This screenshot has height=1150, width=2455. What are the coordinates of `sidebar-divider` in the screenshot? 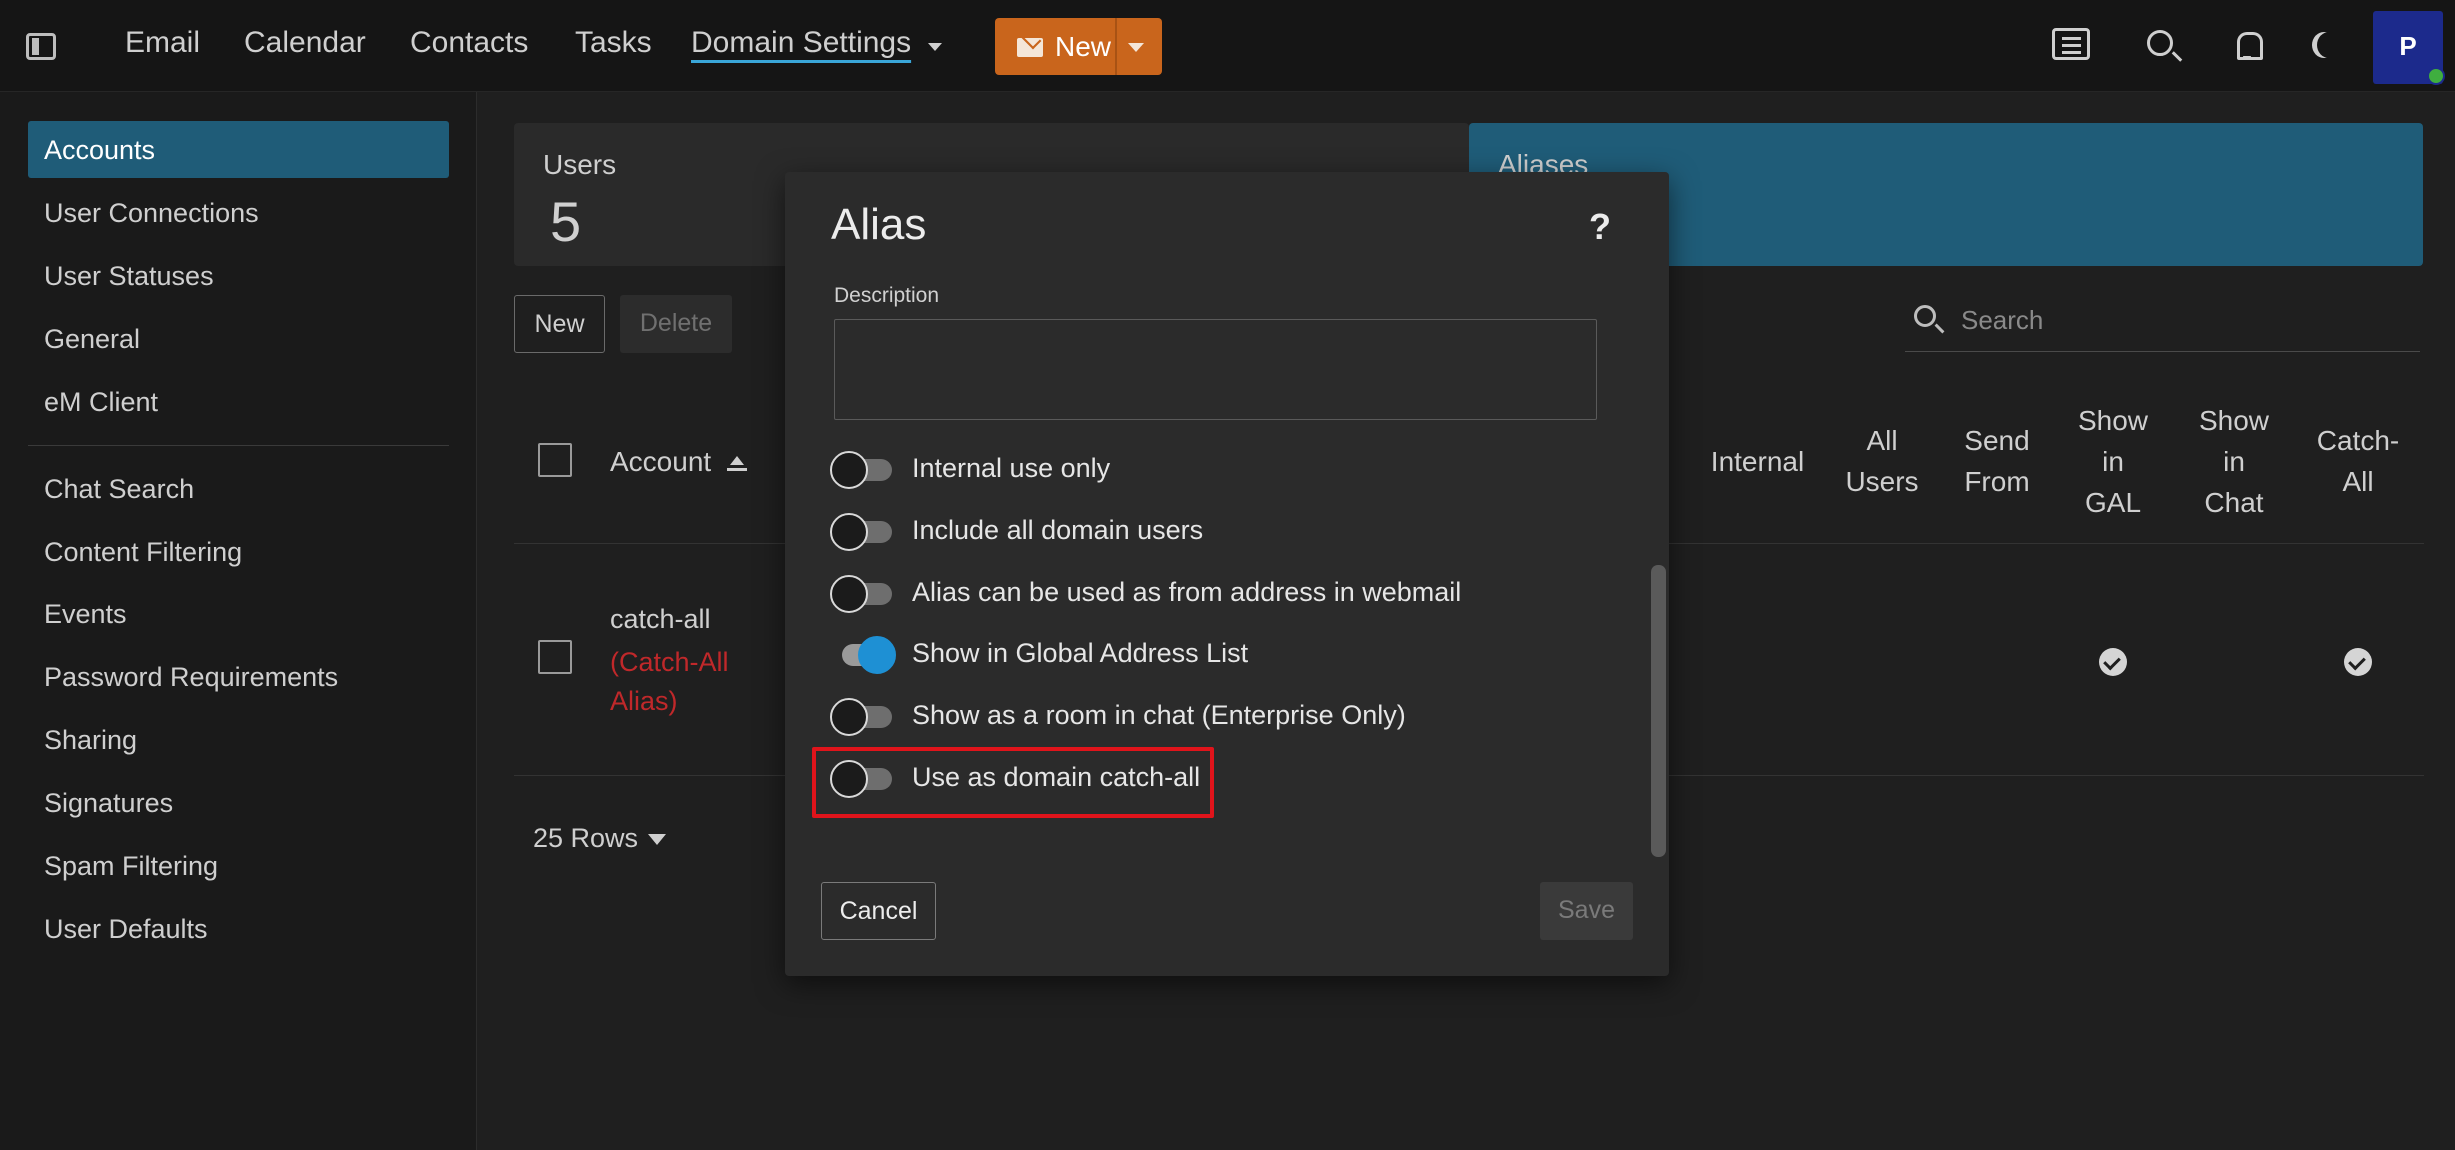 It's located at (238, 445).